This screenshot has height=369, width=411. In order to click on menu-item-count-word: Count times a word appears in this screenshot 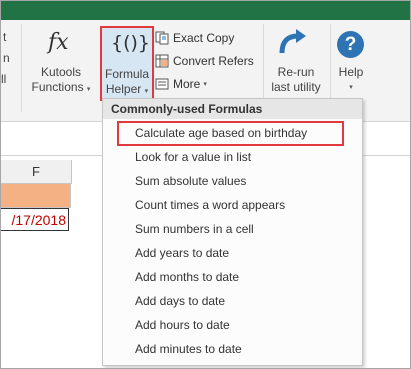, I will do `click(210, 205)`.